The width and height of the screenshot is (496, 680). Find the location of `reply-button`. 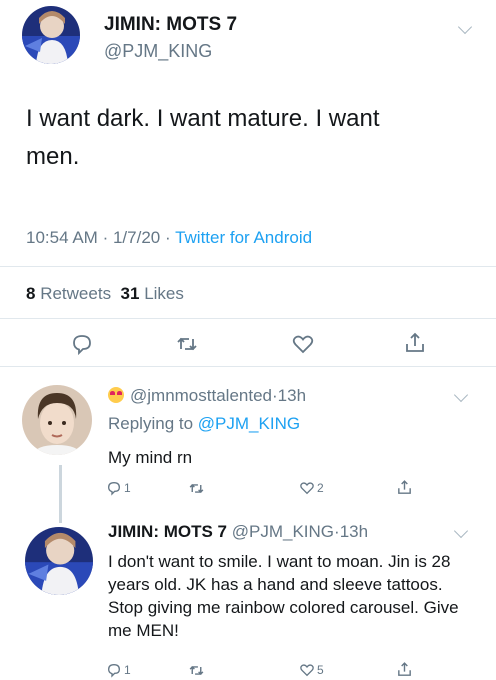

reply-button is located at coordinates (82, 344).